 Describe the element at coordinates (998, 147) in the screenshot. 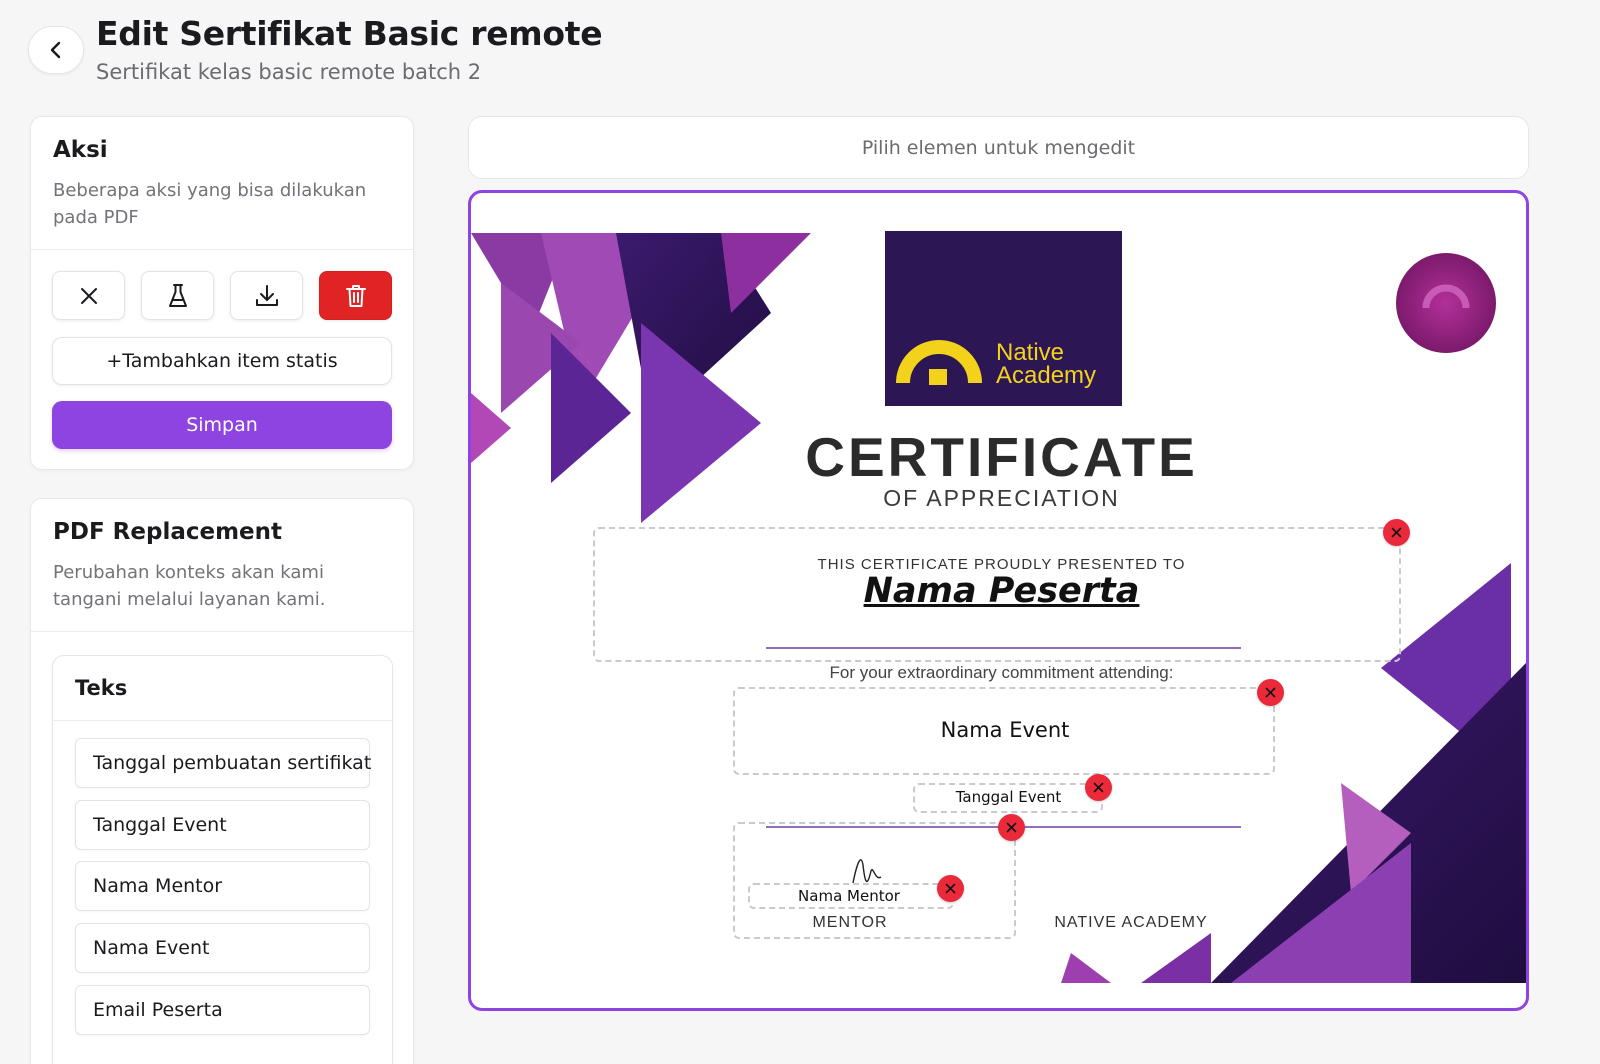

I see `editor-hint-bar: Pilih elemen untuk mengedit` at that location.